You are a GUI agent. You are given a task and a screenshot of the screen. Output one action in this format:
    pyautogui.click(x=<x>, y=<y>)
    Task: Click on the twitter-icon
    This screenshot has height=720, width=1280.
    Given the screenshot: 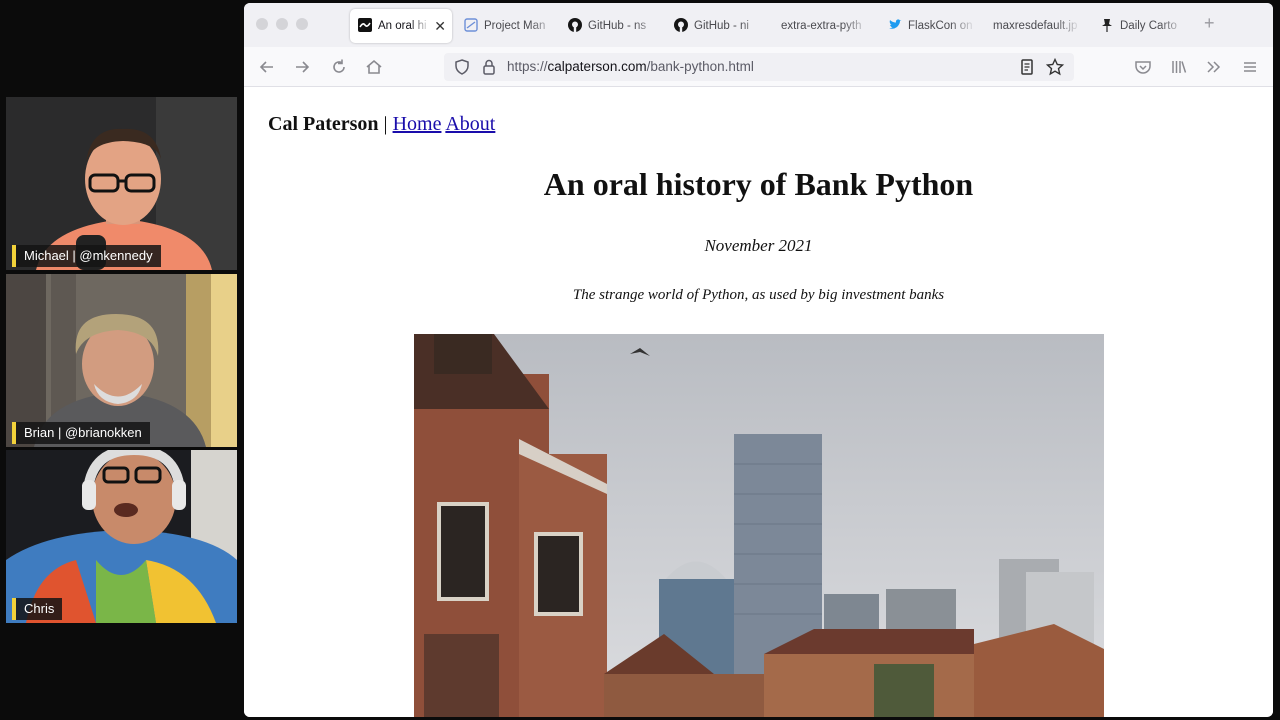 What is the action you would take?
    pyautogui.click(x=895, y=24)
    